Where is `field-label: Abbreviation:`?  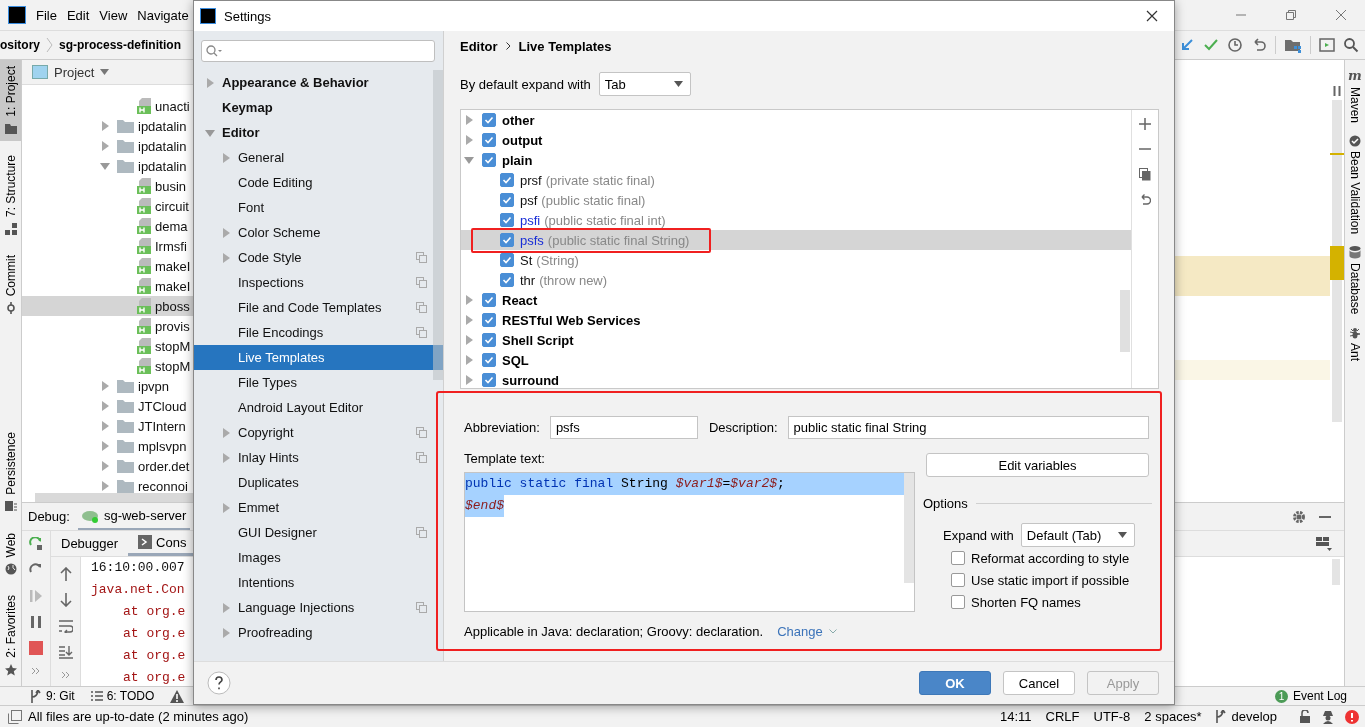
field-label: Abbreviation: is located at coordinates (502, 427).